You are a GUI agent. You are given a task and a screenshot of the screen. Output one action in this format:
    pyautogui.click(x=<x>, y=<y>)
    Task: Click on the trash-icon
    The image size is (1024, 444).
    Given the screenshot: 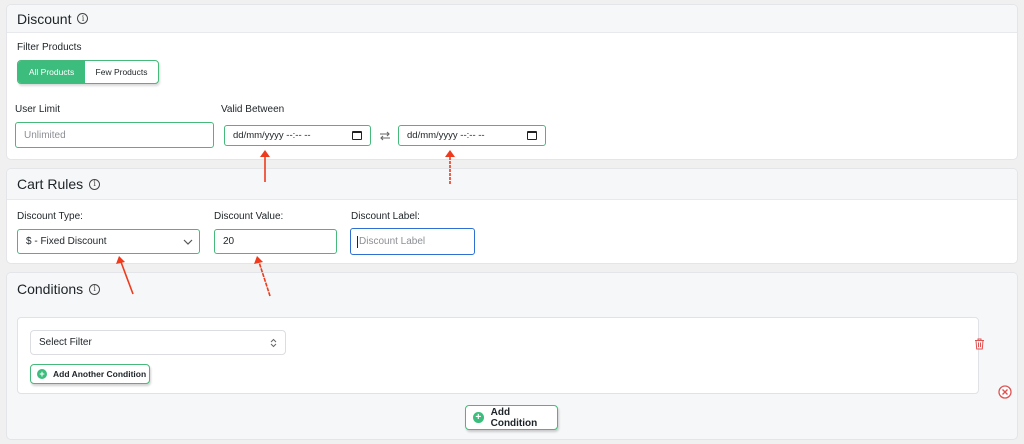 What is the action you would take?
    pyautogui.click(x=979, y=344)
    